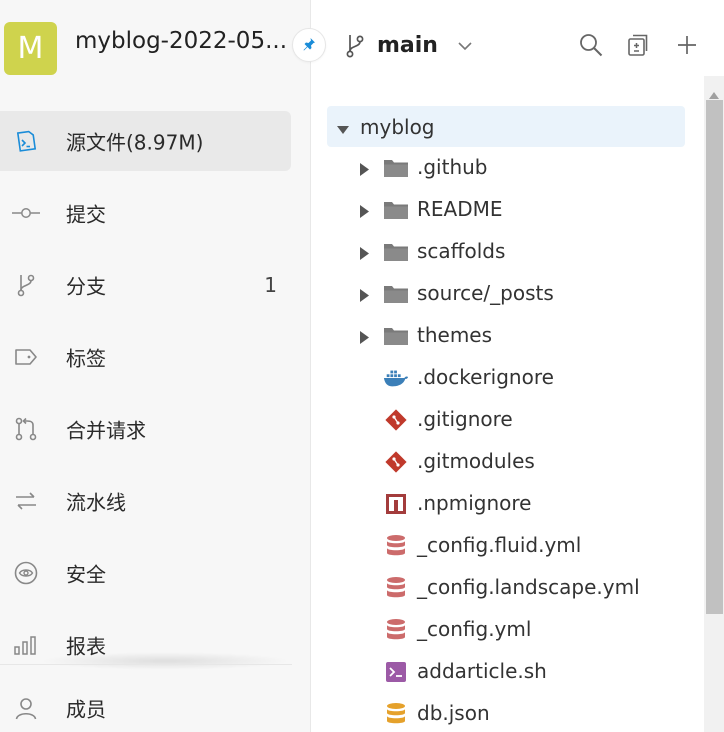  Describe the element at coordinates (474, 503) in the screenshot. I see `tree-item-label: .npmignore` at that location.